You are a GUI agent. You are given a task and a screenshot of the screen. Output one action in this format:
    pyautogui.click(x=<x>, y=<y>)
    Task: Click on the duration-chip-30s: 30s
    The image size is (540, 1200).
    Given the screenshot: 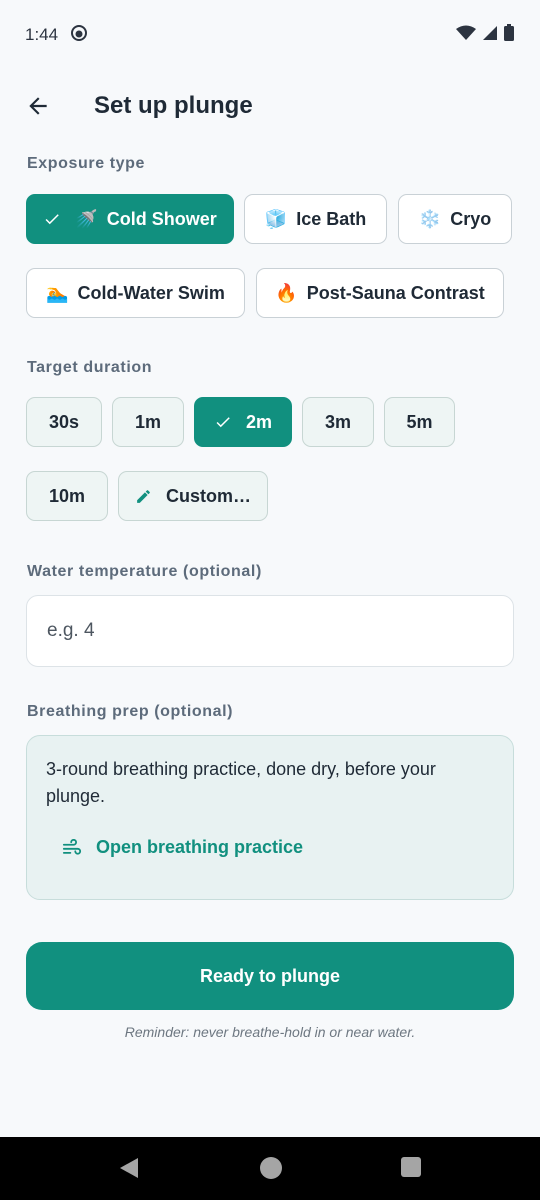 What is the action you would take?
    pyautogui.click(x=64, y=422)
    